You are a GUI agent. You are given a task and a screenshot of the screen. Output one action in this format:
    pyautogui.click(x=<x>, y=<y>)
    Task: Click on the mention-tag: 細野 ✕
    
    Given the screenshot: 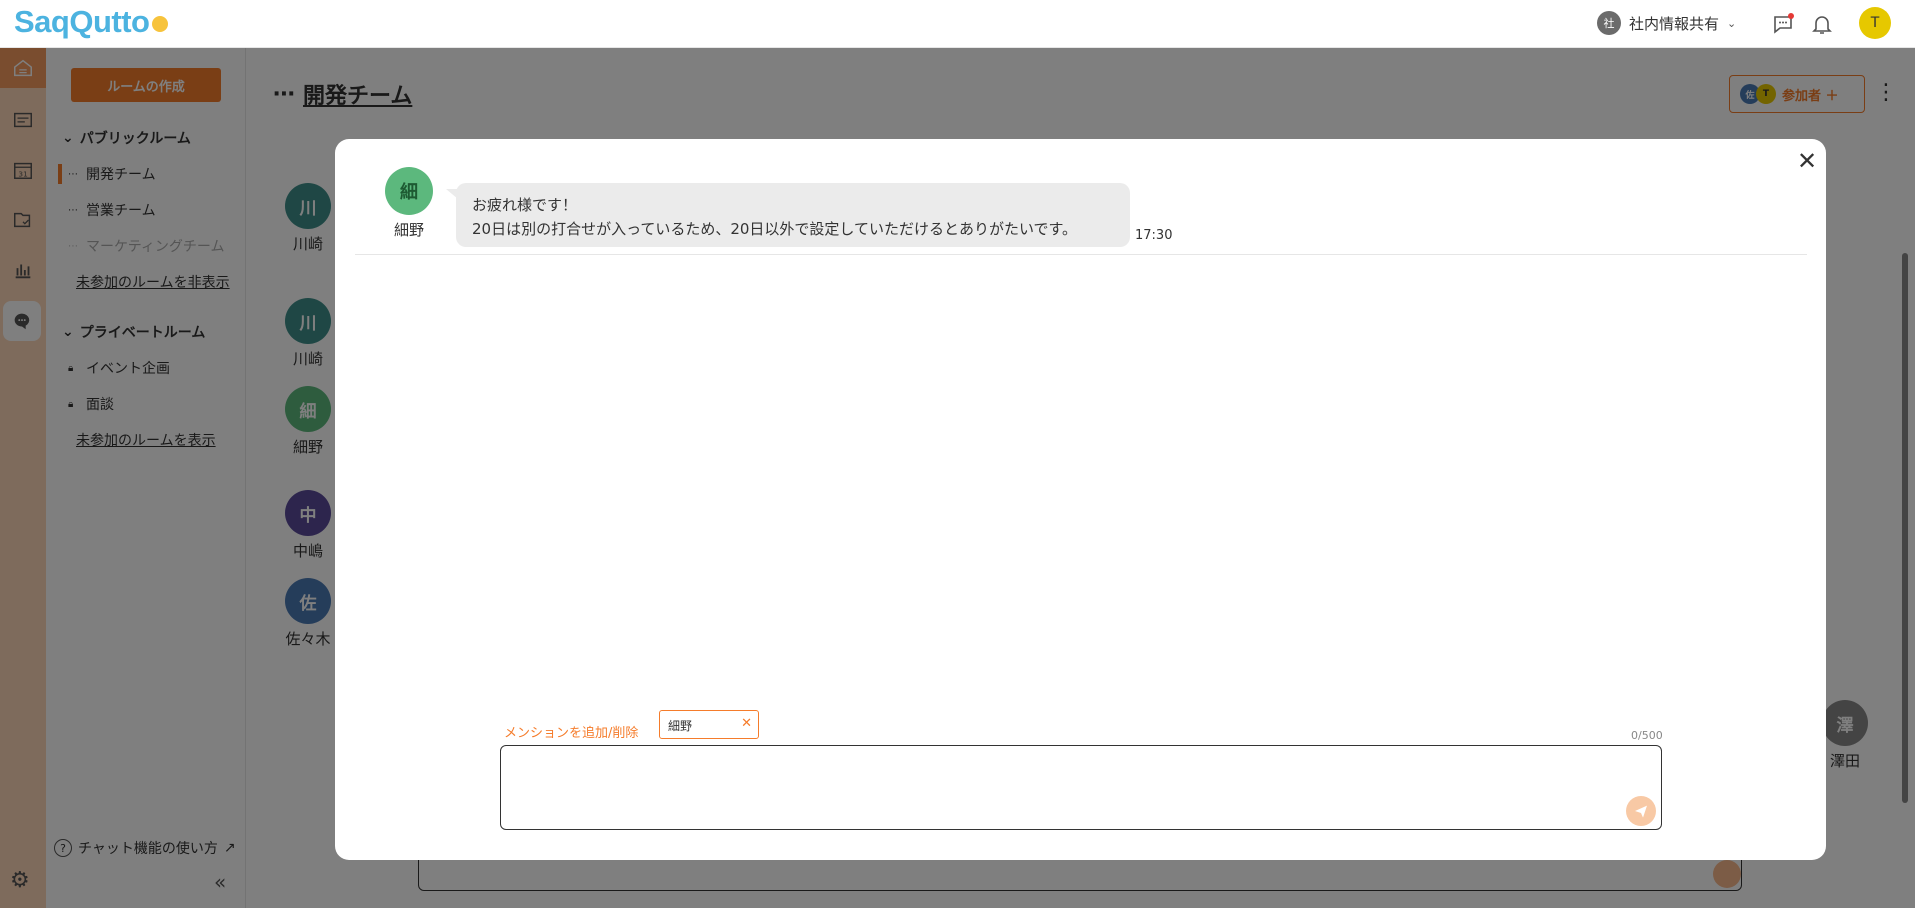 What is the action you would take?
    pyautogui.click(x=709, y=724)
    